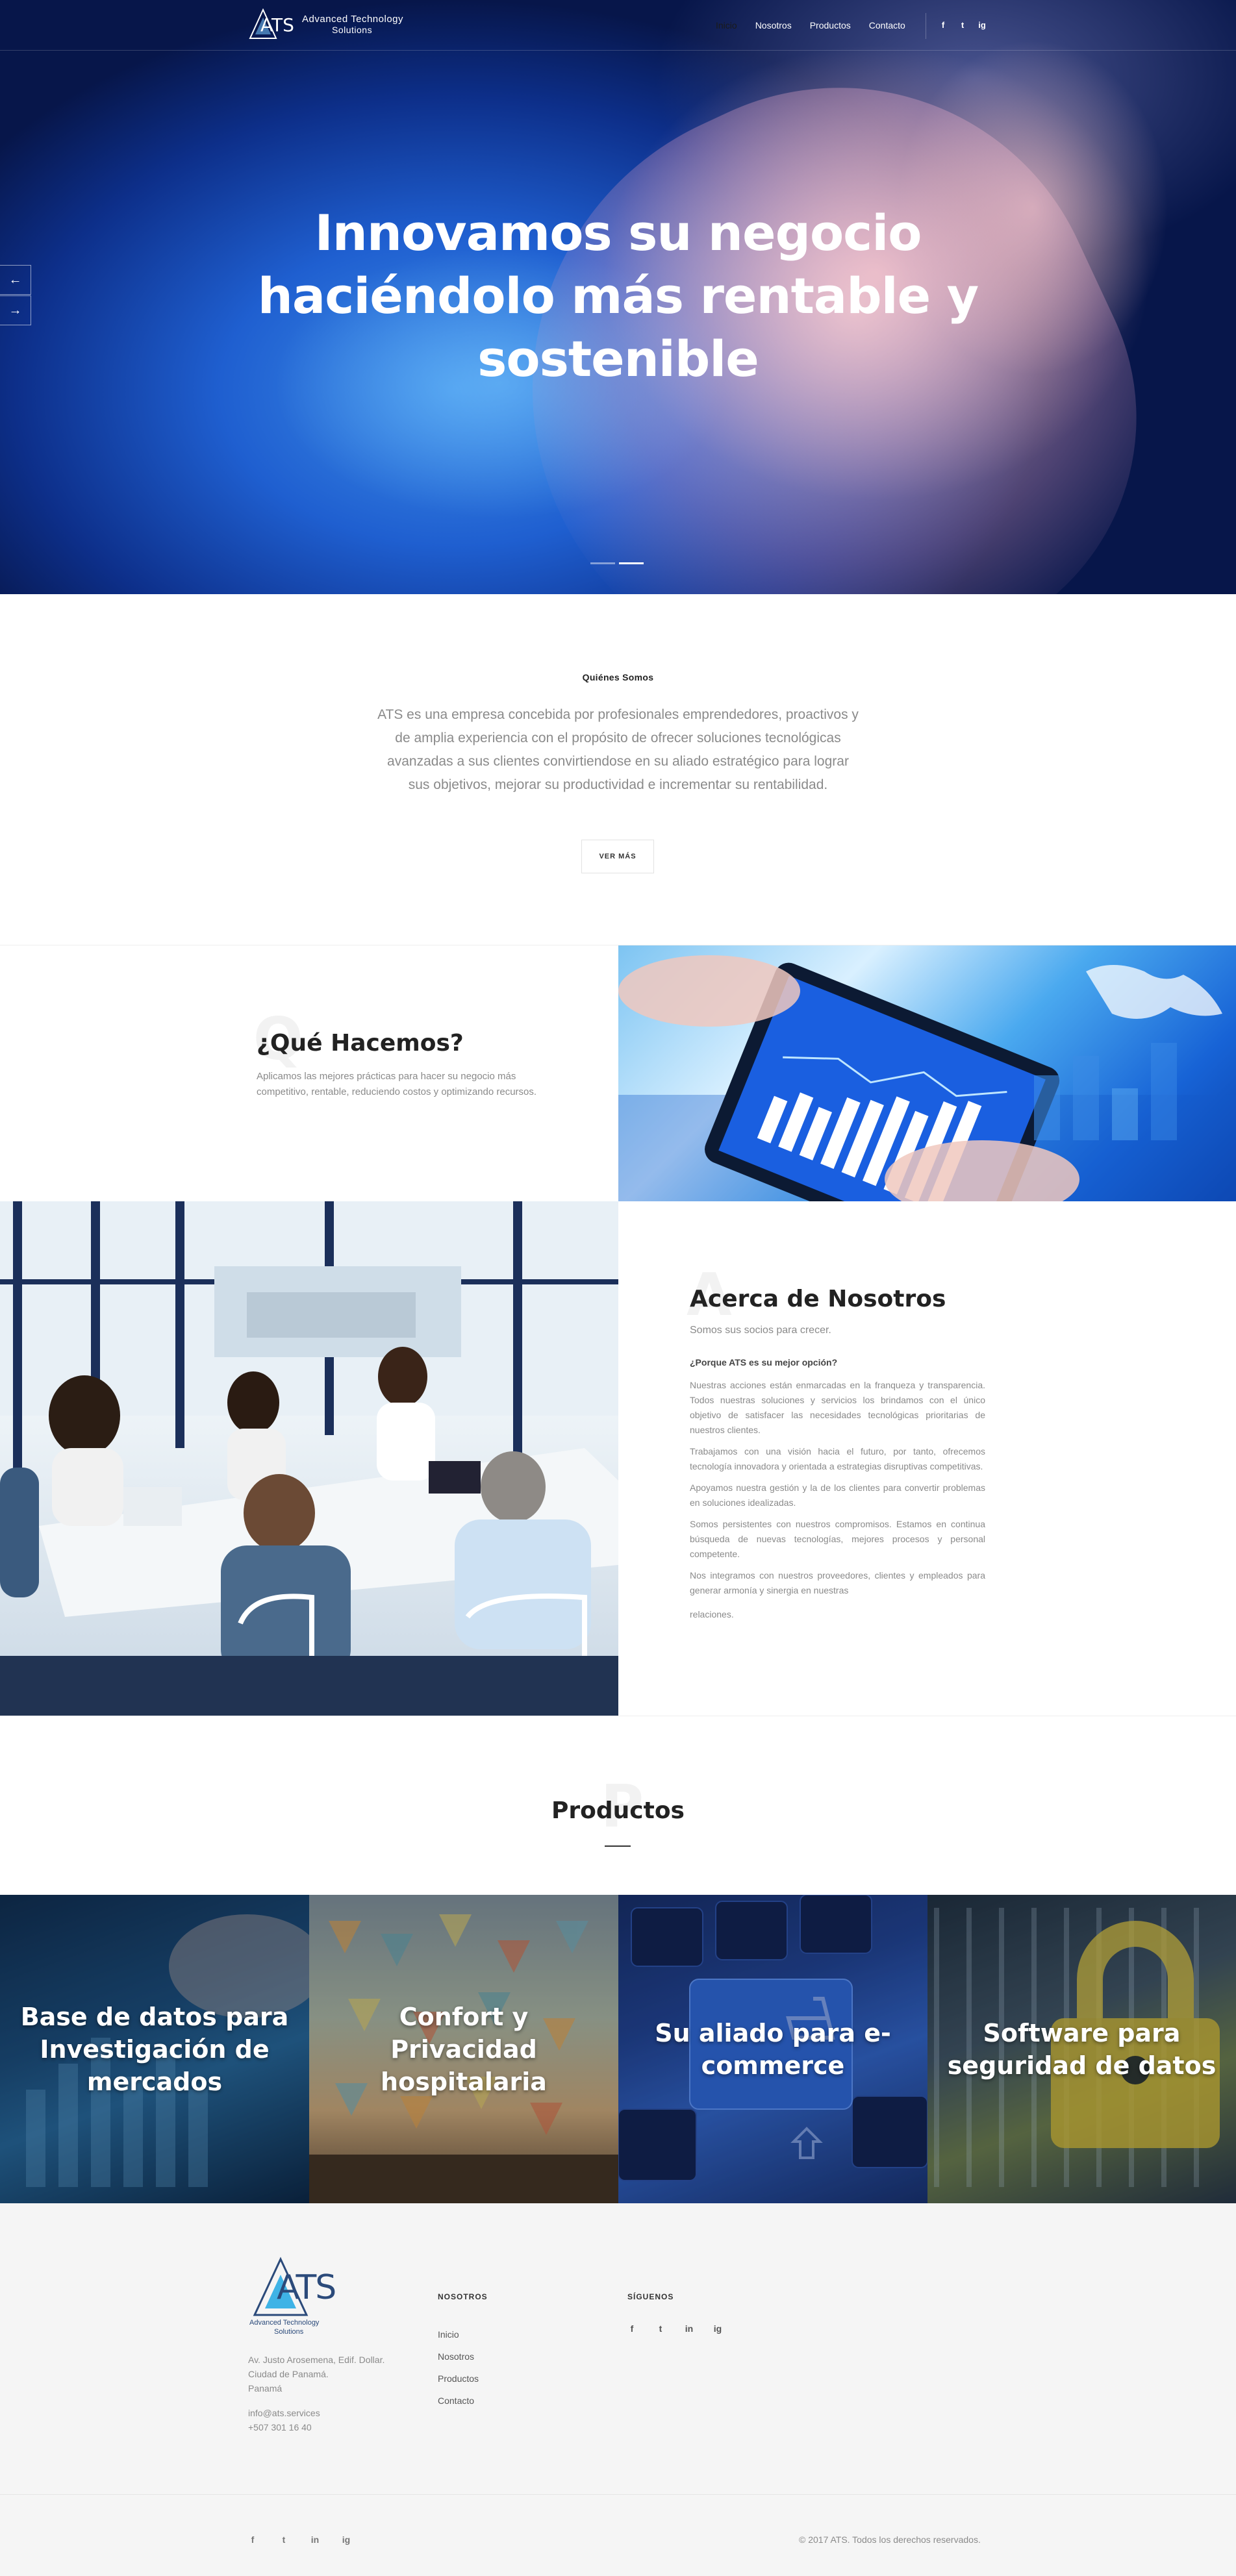 This screenshot has width=1236, height=2576. I want to click on tablet-chart-image, so click(927, 1073).